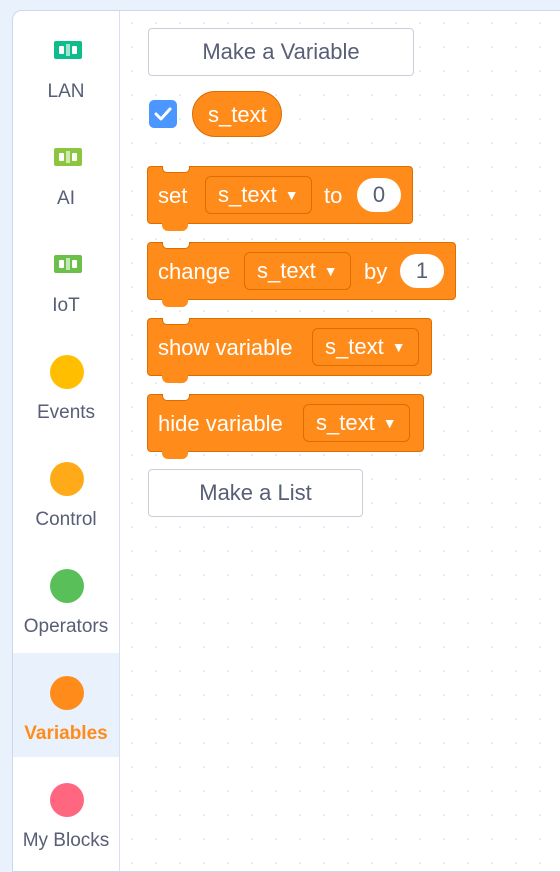  What do you see at coordinates (68, 50) in the screenshot?
I see `lan-device-icon` at bounding box center [68, 50].